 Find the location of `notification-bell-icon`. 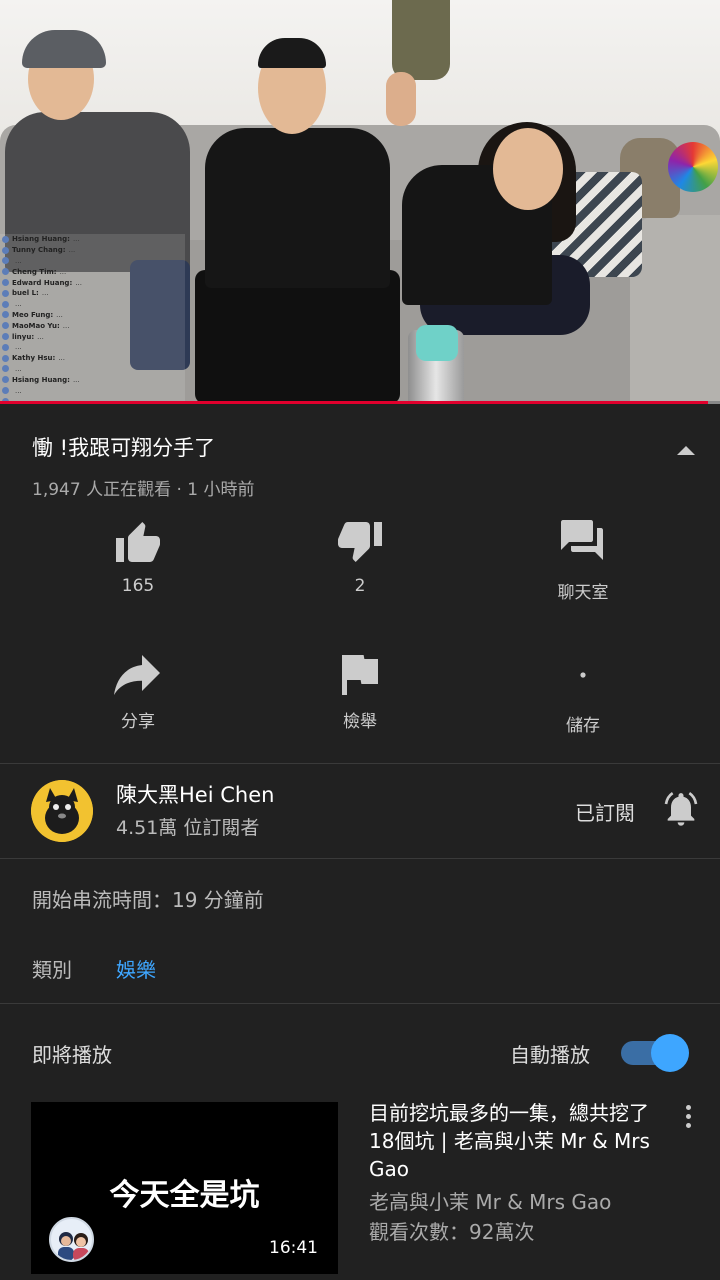

notification-bell-icon is located at coordinates (681, 811).